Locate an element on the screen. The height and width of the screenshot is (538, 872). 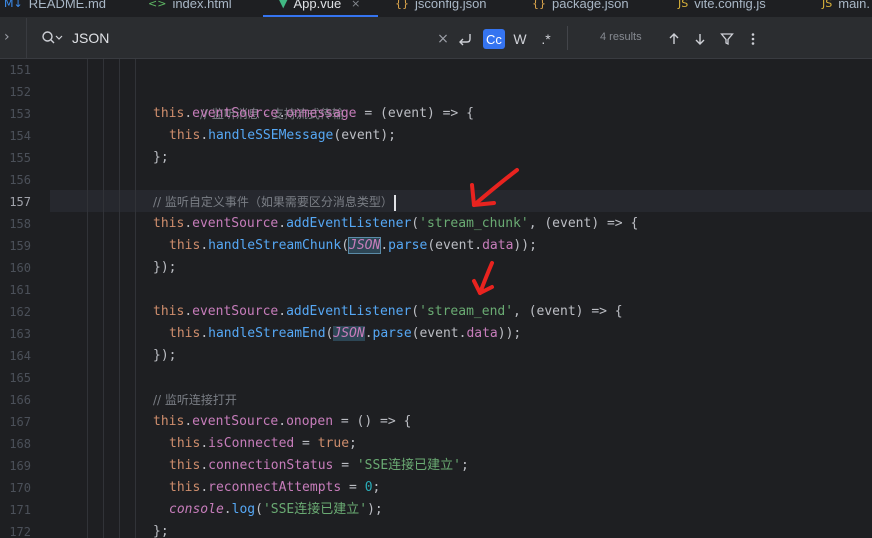
next-occurrence-icon is located at coordinates (700, 39).